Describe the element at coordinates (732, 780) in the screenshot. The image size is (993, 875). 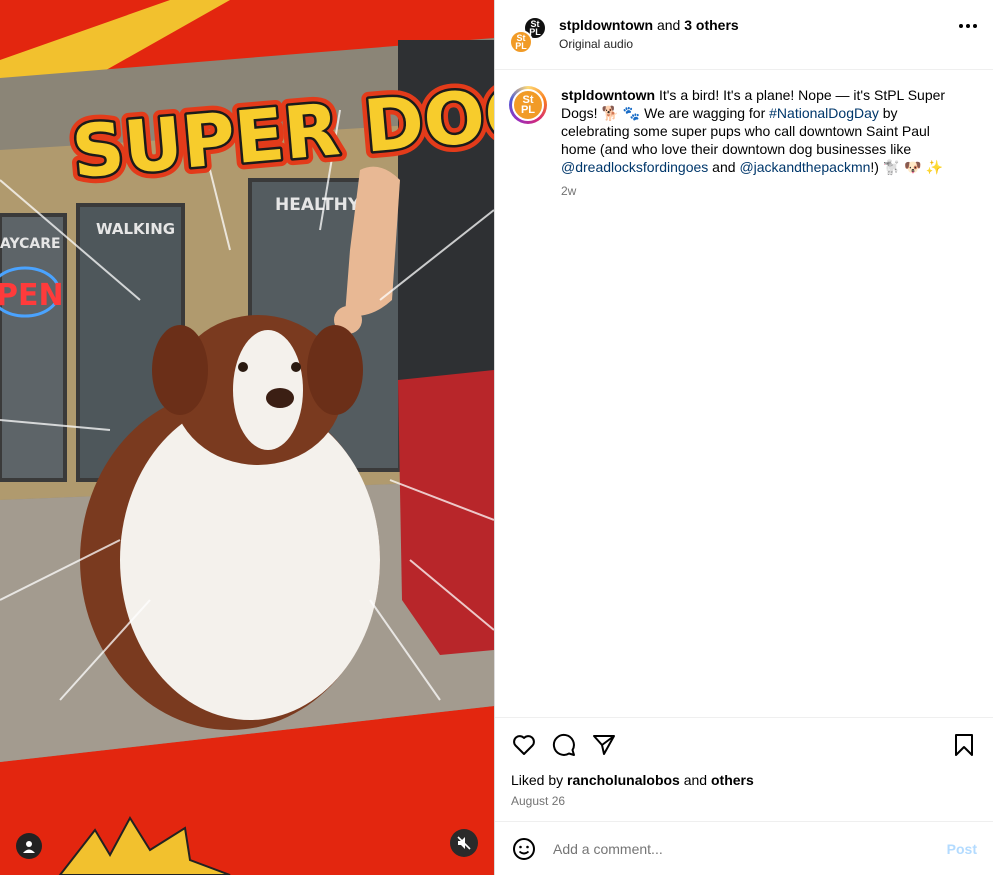
I see `liked-others-link: others` at that location.